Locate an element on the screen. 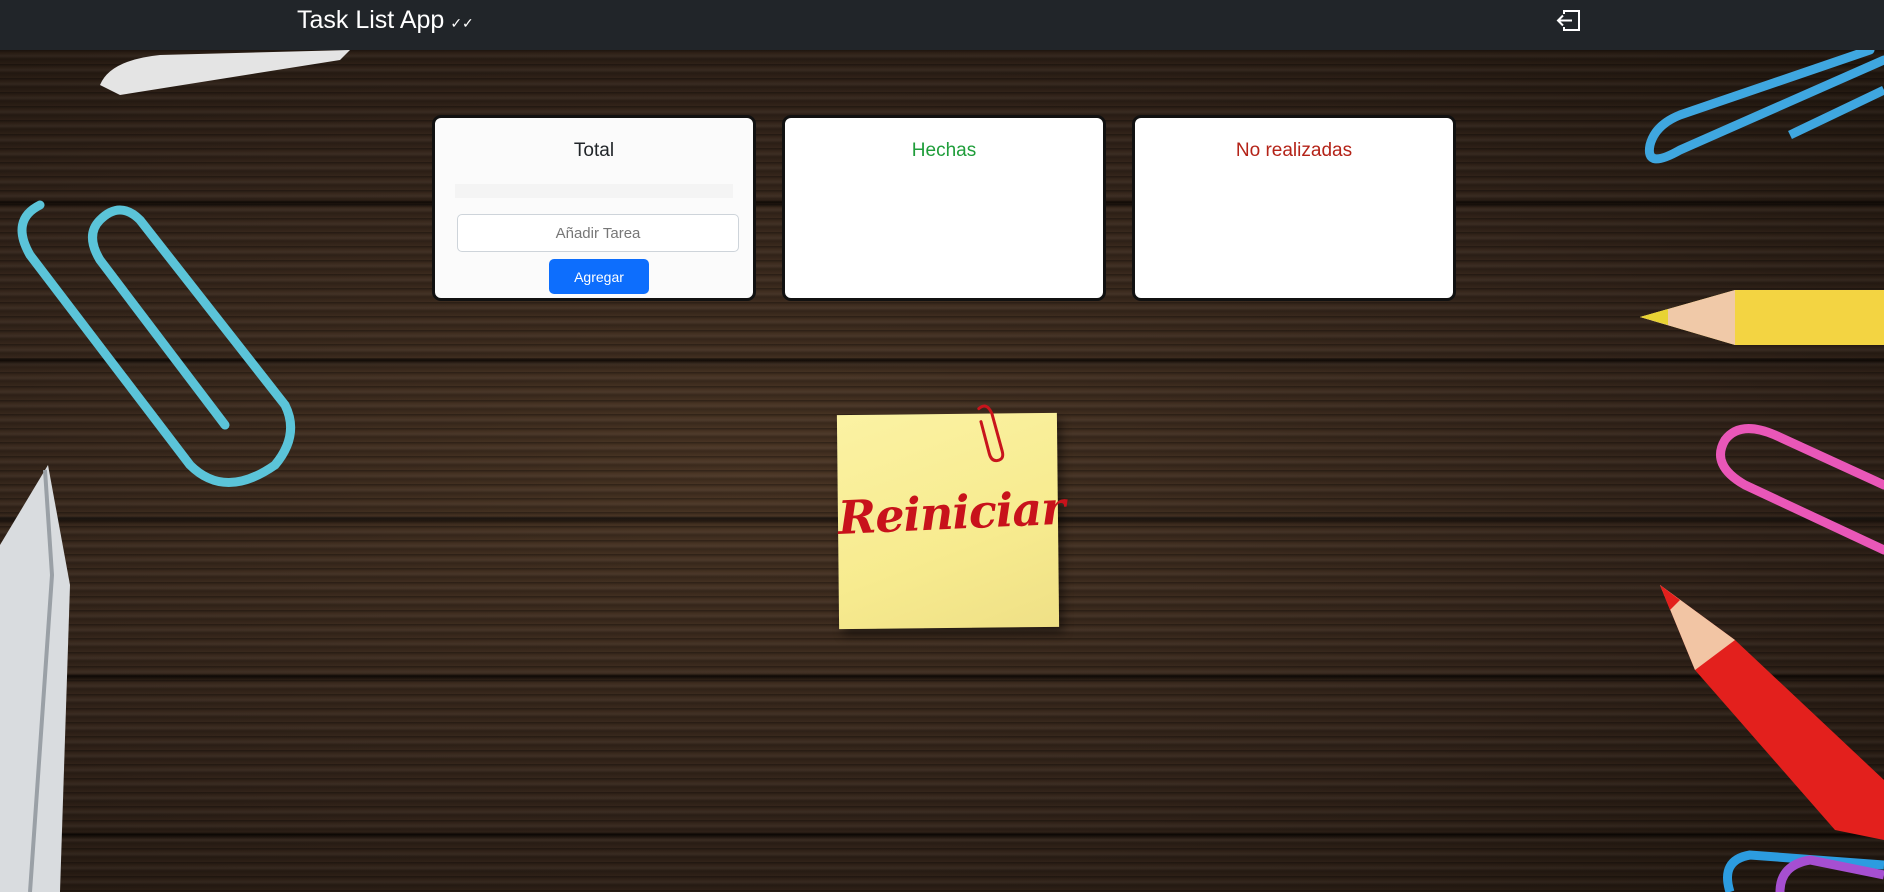 The height and width of the screenshot is (892, 1884). pencil-yellow-icon is located at coordinates (1762, 317).